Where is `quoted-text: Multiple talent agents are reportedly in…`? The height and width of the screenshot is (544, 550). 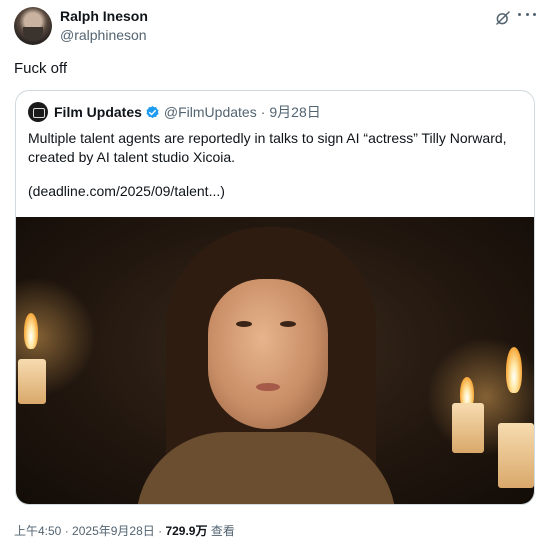
quoted-text: Multiple talent agents are reportedly in… is located at coordinates (267, 147).